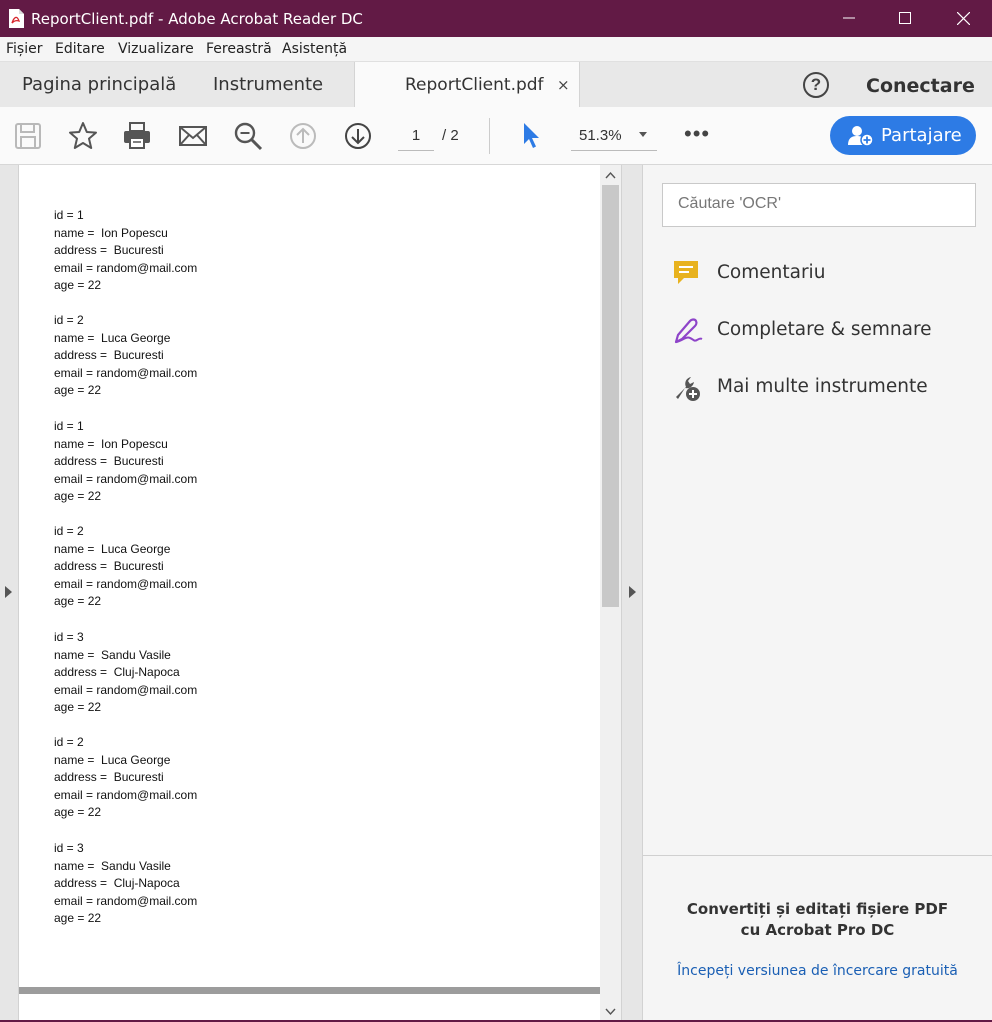 This screenshot has width=992, height=1022. I want to click on tool-fill-sign-label: Completare & semnare, so click(824, 329).